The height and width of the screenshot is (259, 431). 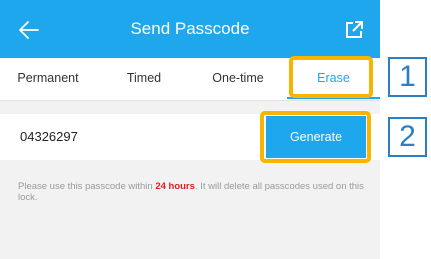 I want to click on tab-one-time: One-time, so click(x=238, y=78).